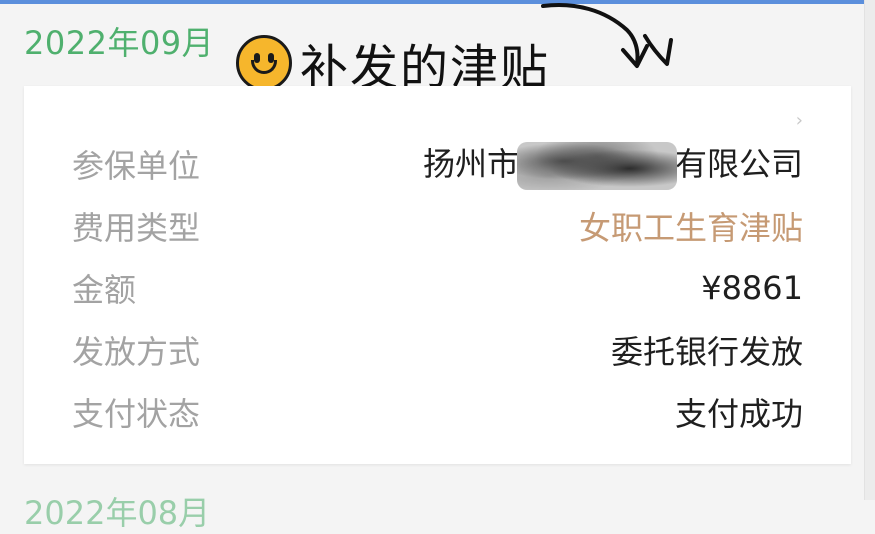 The image size is (875, 534). What do you see at coordinates (117, 513) in the screenshot?
I see `month-header-next: 2022年08月` at bounding box center [117, 513].